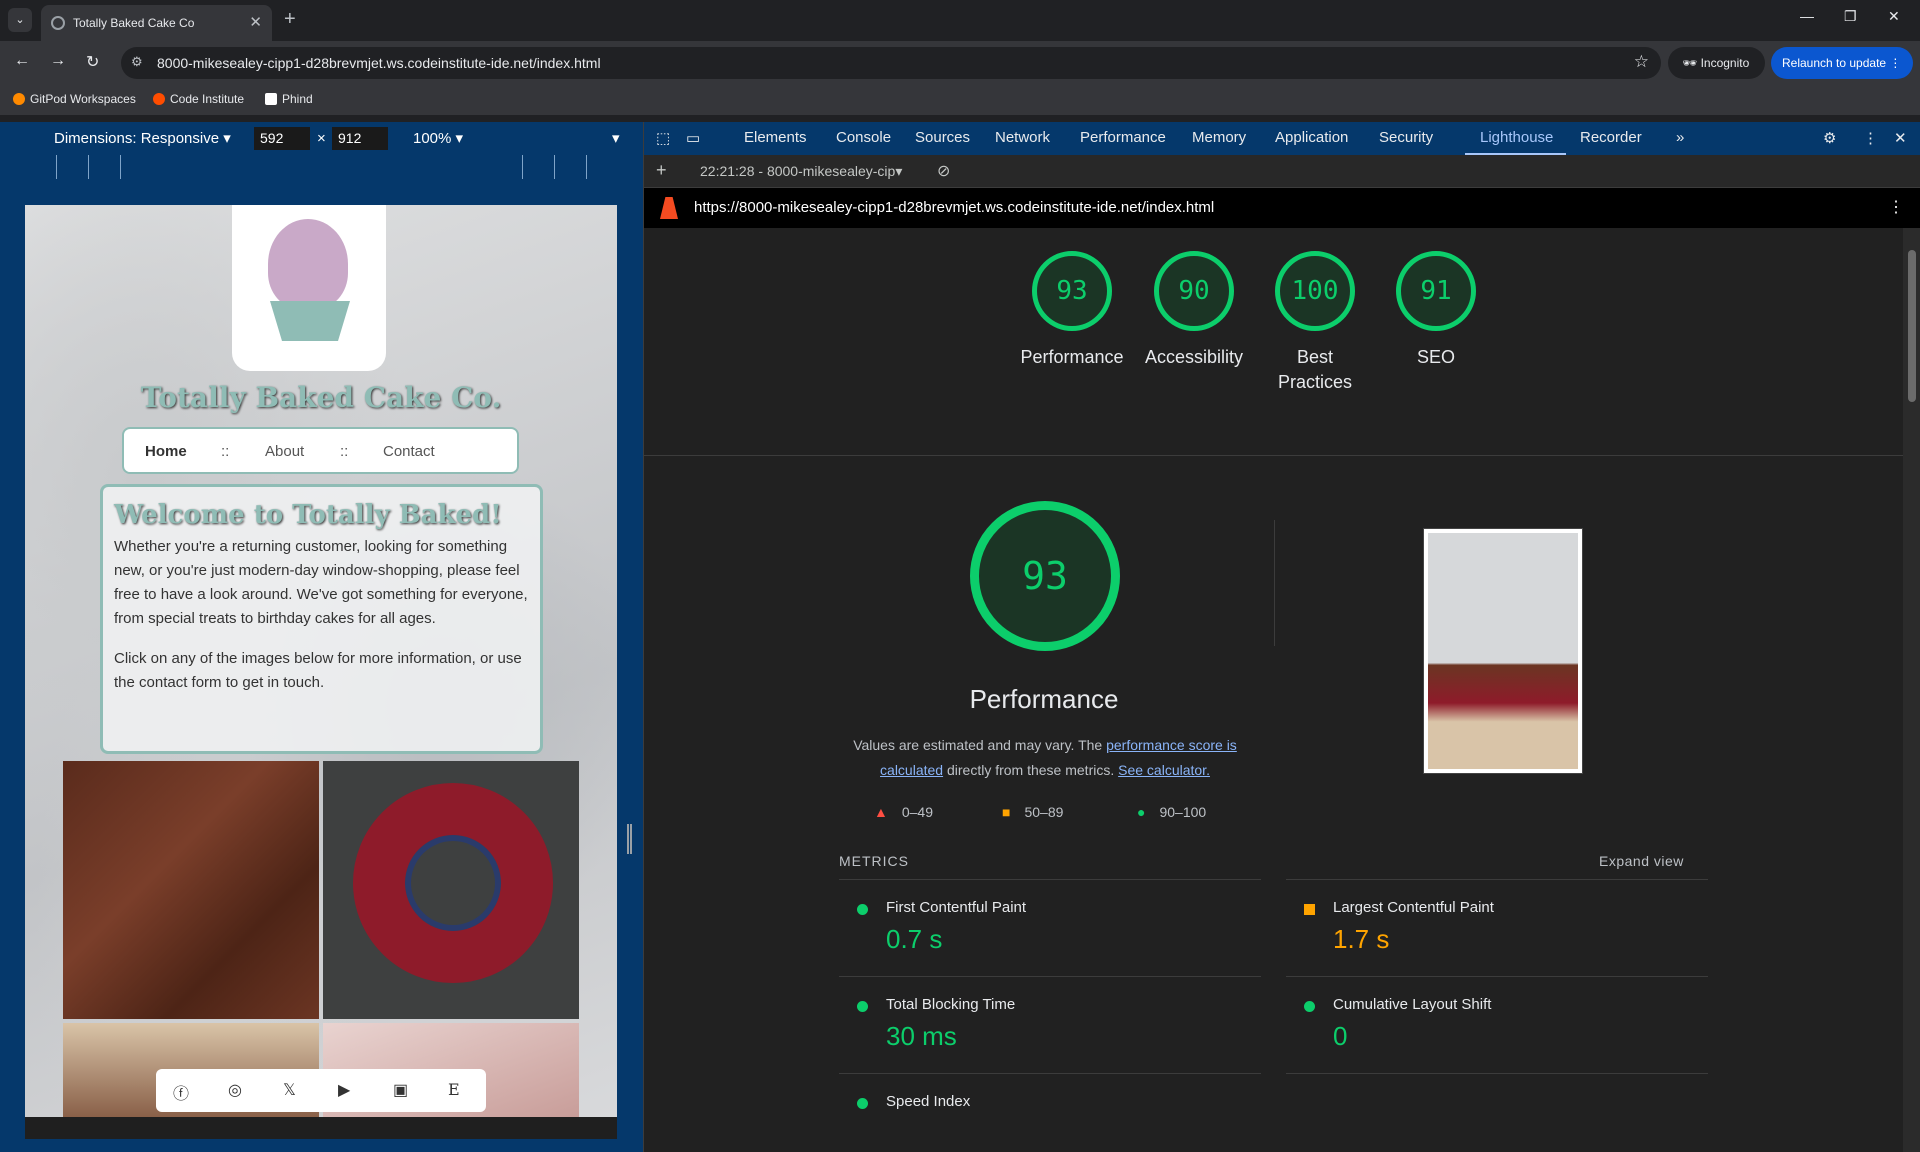 The height and width of the screenshot is (1152, 1920). I want to click on restore-icon: ❐, so click(1850, 16).